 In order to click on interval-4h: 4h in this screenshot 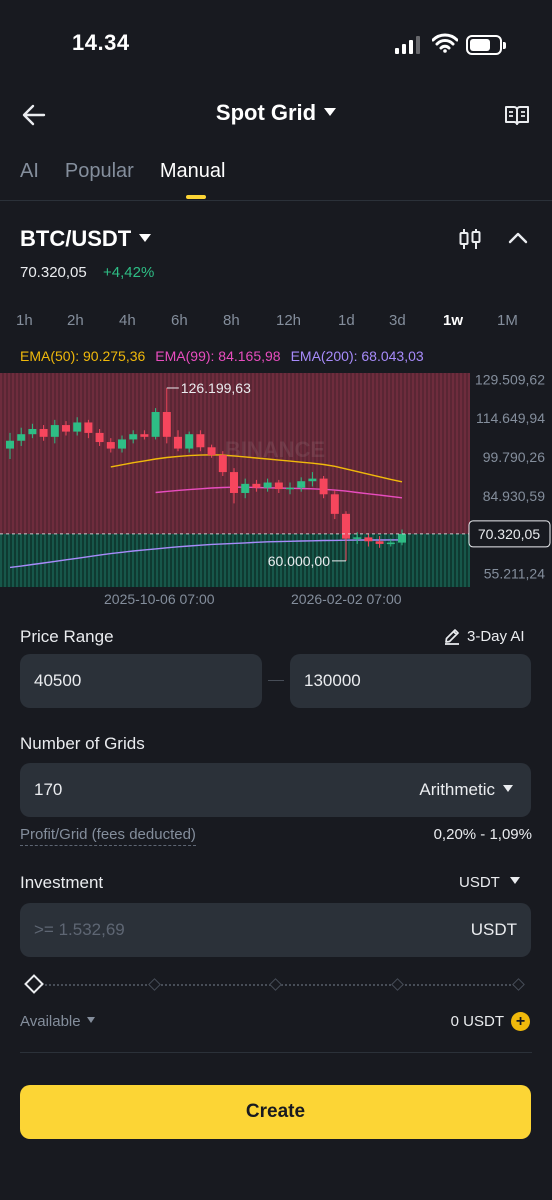, I will do `click(127, 320)`.